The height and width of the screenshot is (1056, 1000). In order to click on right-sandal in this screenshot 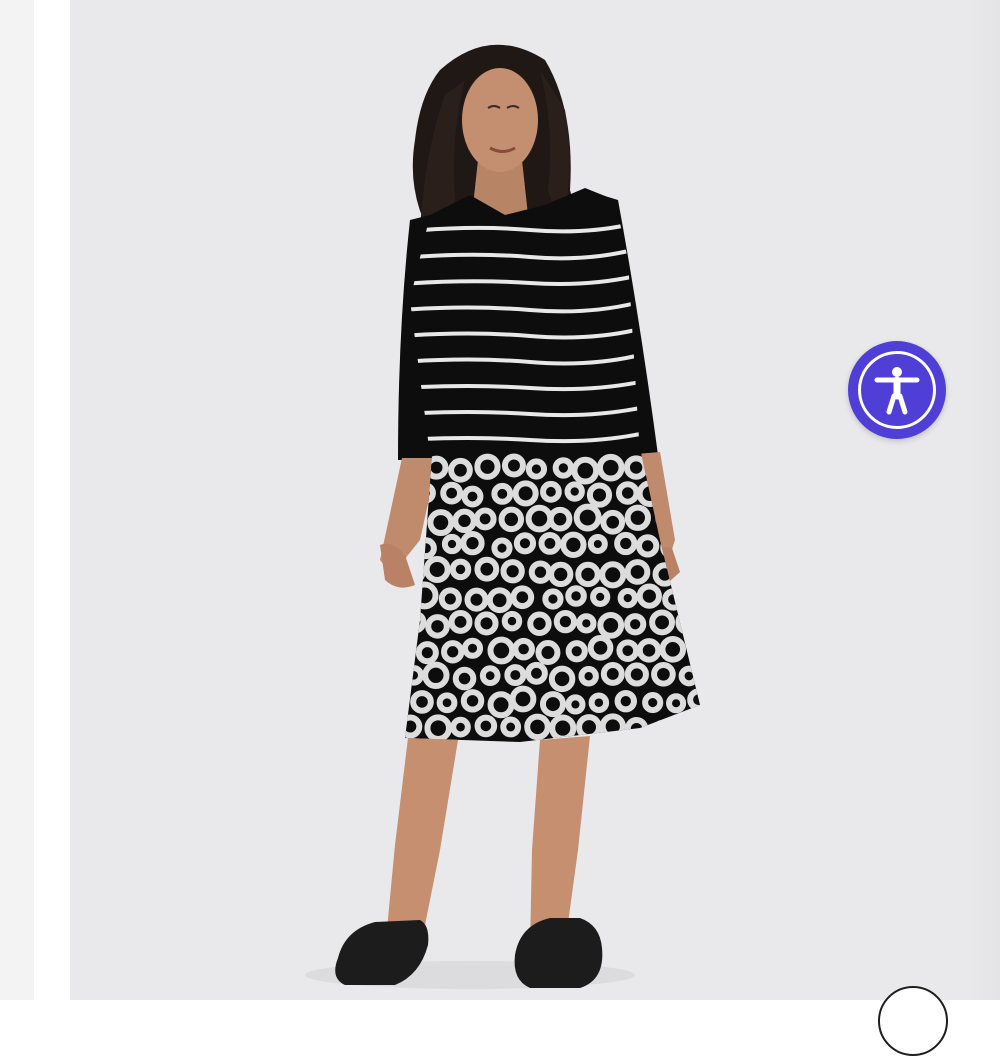, I will do `click(558, 953)`.